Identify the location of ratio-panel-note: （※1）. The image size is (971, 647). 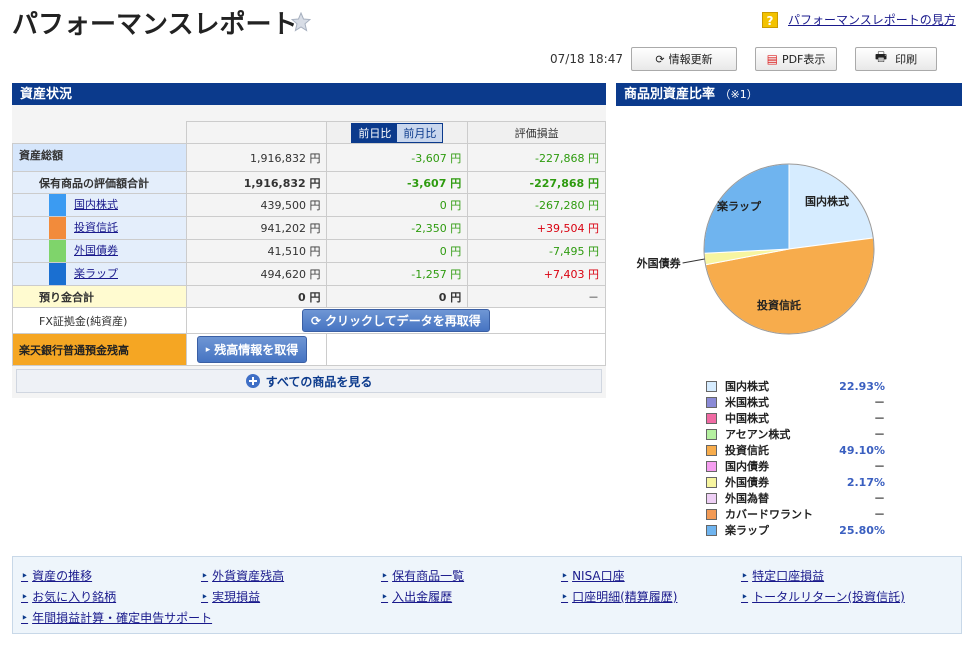
(738, 94).